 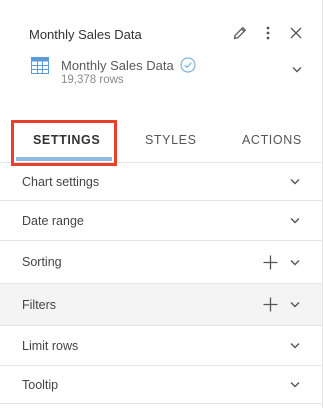 I want to click on datasource-name: Monthly Sales Data, so click(x=117, y=65).